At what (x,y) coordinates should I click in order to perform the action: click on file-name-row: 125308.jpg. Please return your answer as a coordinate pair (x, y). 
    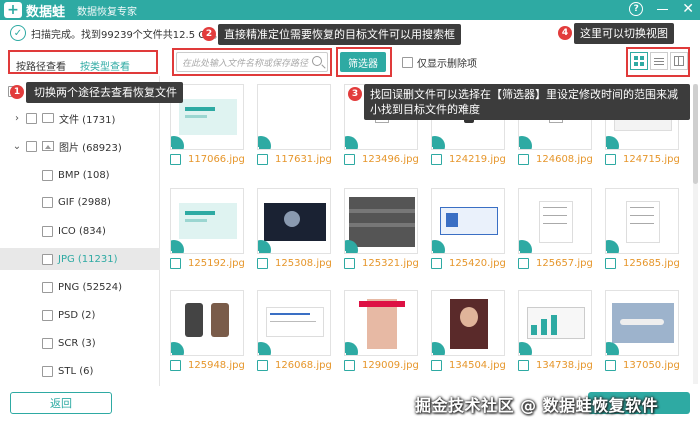
    Looking at the image, I should click on (298, 263).